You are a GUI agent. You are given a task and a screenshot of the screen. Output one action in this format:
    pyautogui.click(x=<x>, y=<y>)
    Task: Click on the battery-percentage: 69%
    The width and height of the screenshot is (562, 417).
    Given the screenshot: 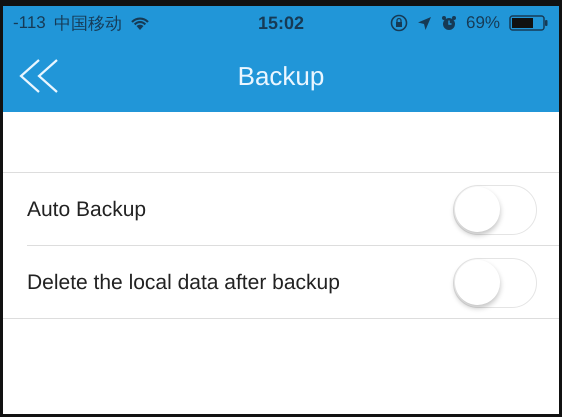 What is the action you would take?
    pyautogui.click(x=483, y=23)
    